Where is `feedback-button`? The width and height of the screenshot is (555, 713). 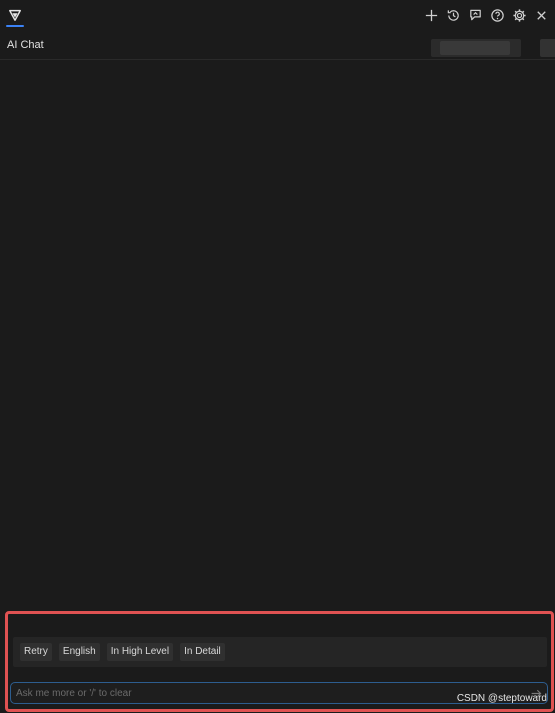
feedback-button is located at coordinates (475, 15).